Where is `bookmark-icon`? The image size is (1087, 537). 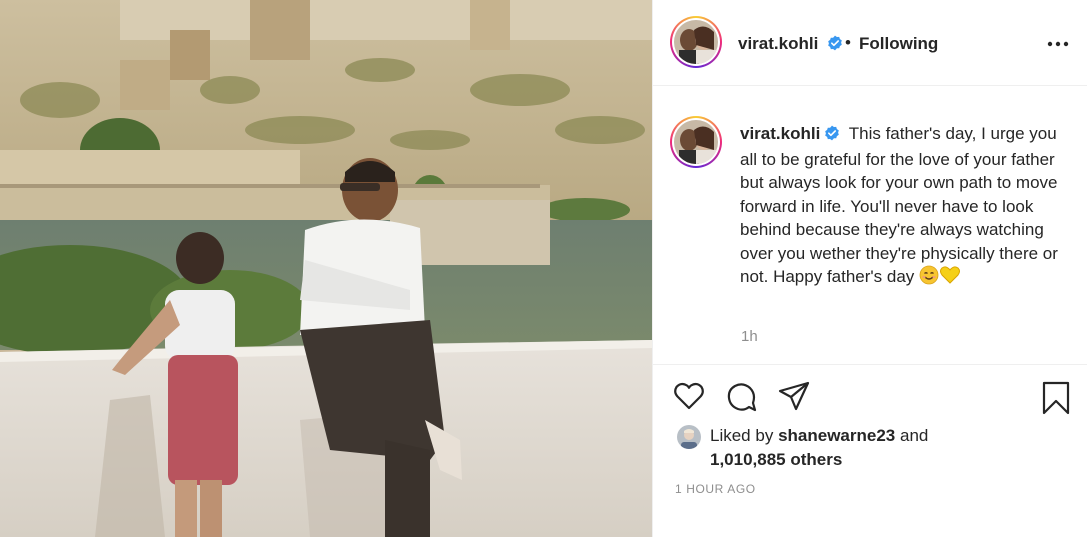
bookmark-icon is located at coordinates (1056, 400).